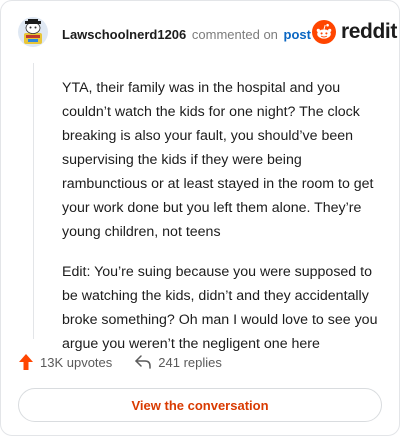  Describe the element at coordinates (190, 362) in the screenshot. I see `reply-count: 241 replies` at that location.